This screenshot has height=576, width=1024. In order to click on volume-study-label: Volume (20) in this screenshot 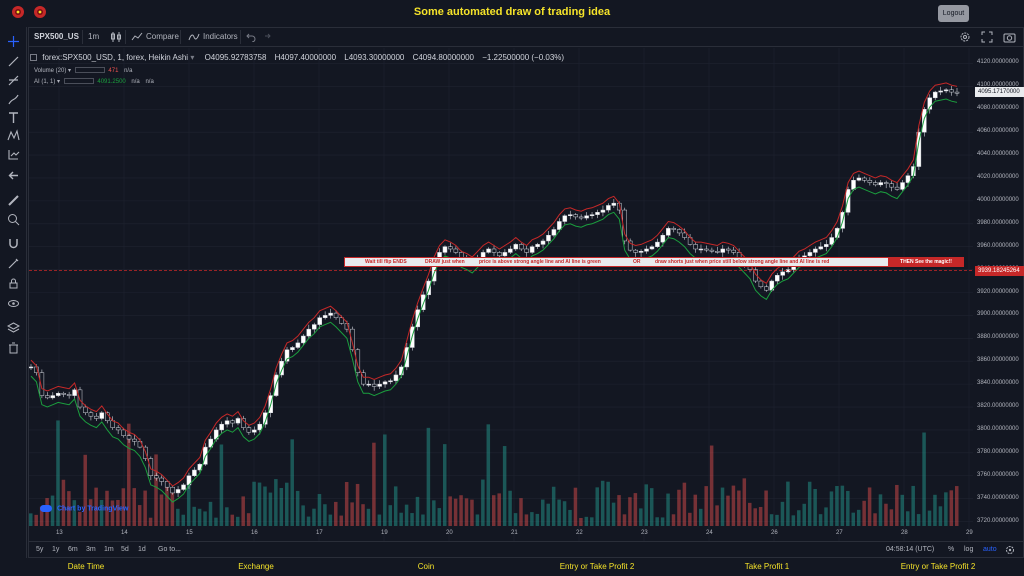, I will do `click(50, 71)`.